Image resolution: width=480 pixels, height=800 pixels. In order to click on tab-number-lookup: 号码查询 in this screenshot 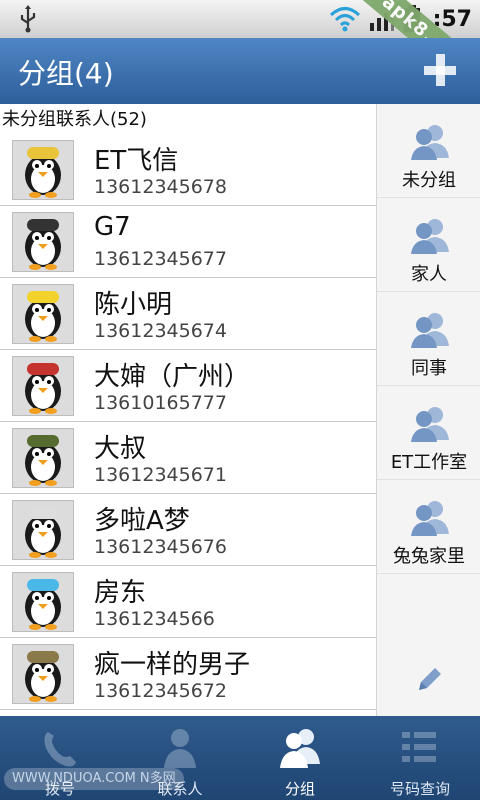, I will do `click(420, 758)`.